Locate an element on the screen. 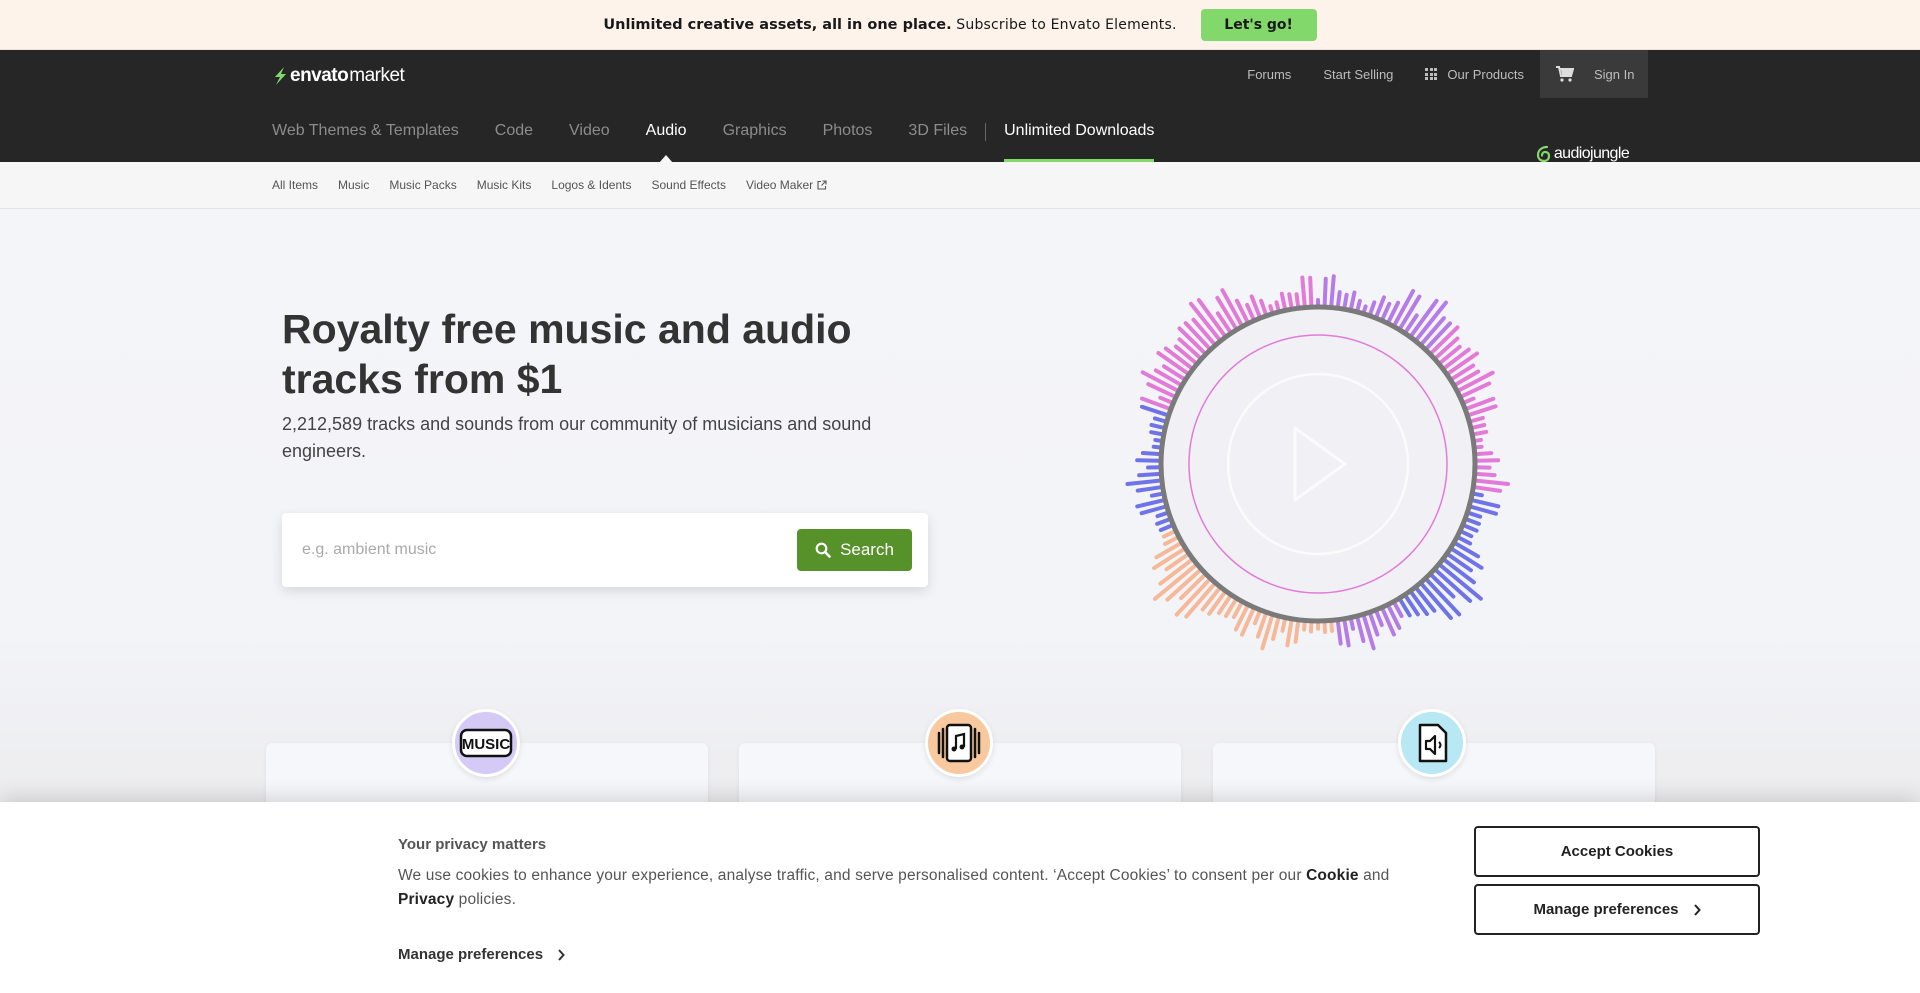  nav-web-themes: Web Themes & Templates is located at coordinates (365, 142).